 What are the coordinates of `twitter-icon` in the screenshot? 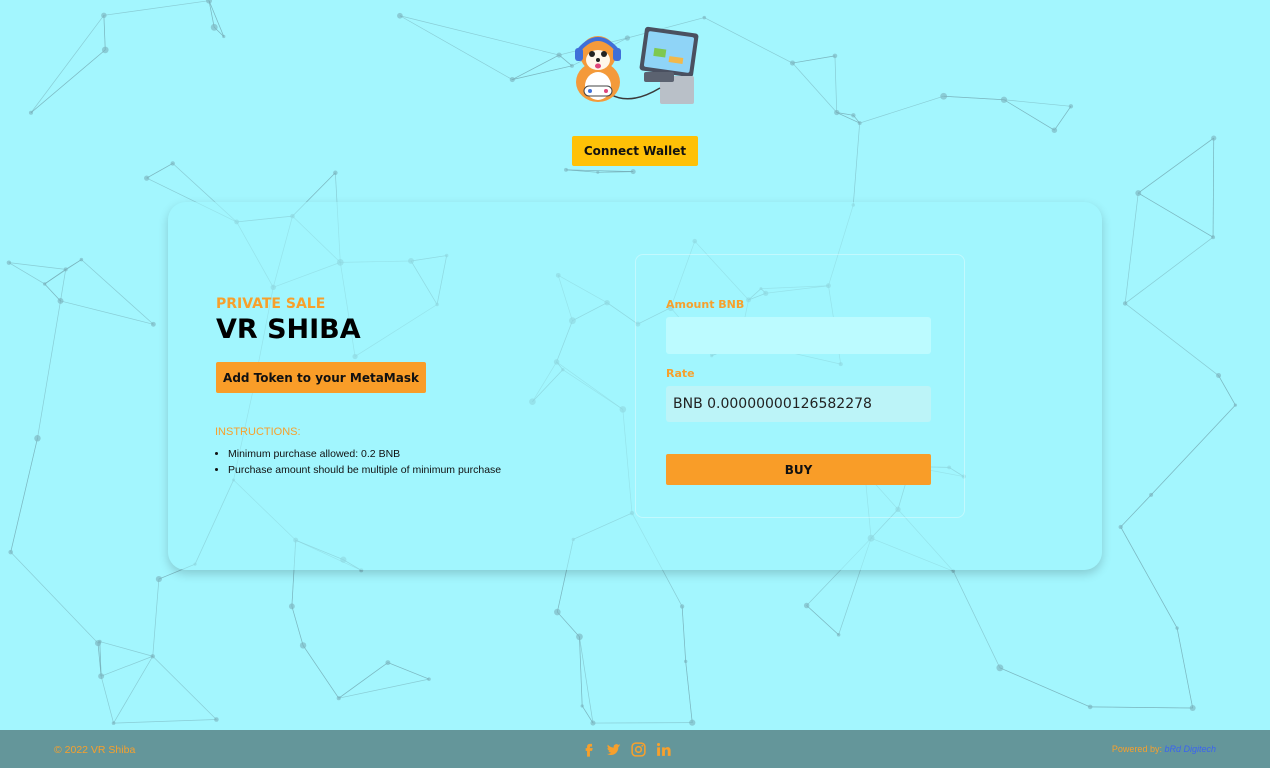 It's located at (613, 749).